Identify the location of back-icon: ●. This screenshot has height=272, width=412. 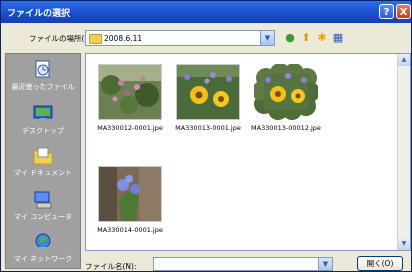
(290, 38).